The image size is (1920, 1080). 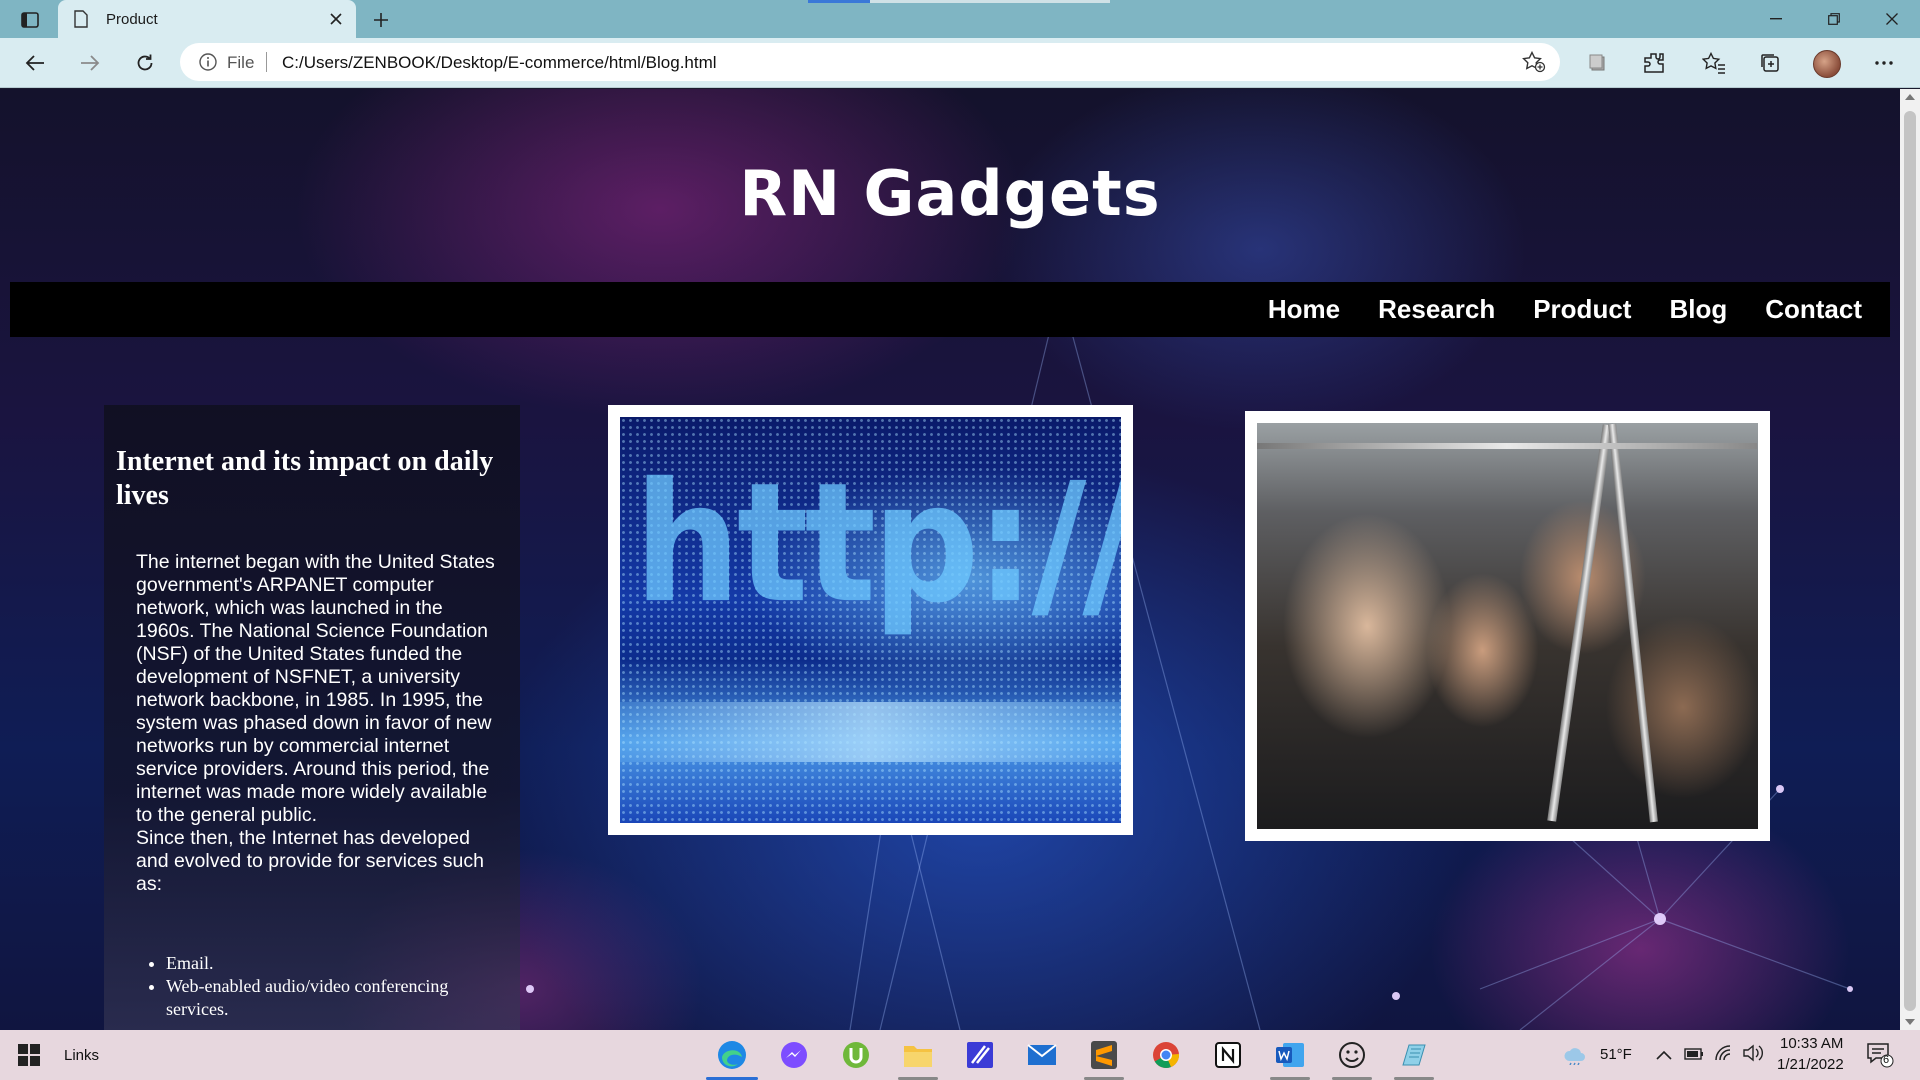 I want to click on tab-title: Product, so click(x=132, y=19).